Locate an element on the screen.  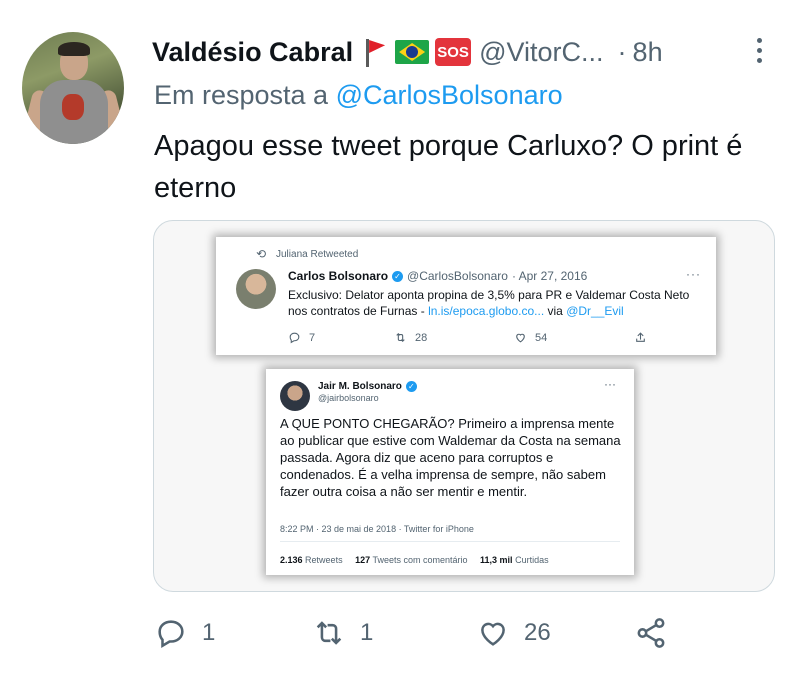
embedded-retweet-count: 28 is located at coordinates (421, 337).